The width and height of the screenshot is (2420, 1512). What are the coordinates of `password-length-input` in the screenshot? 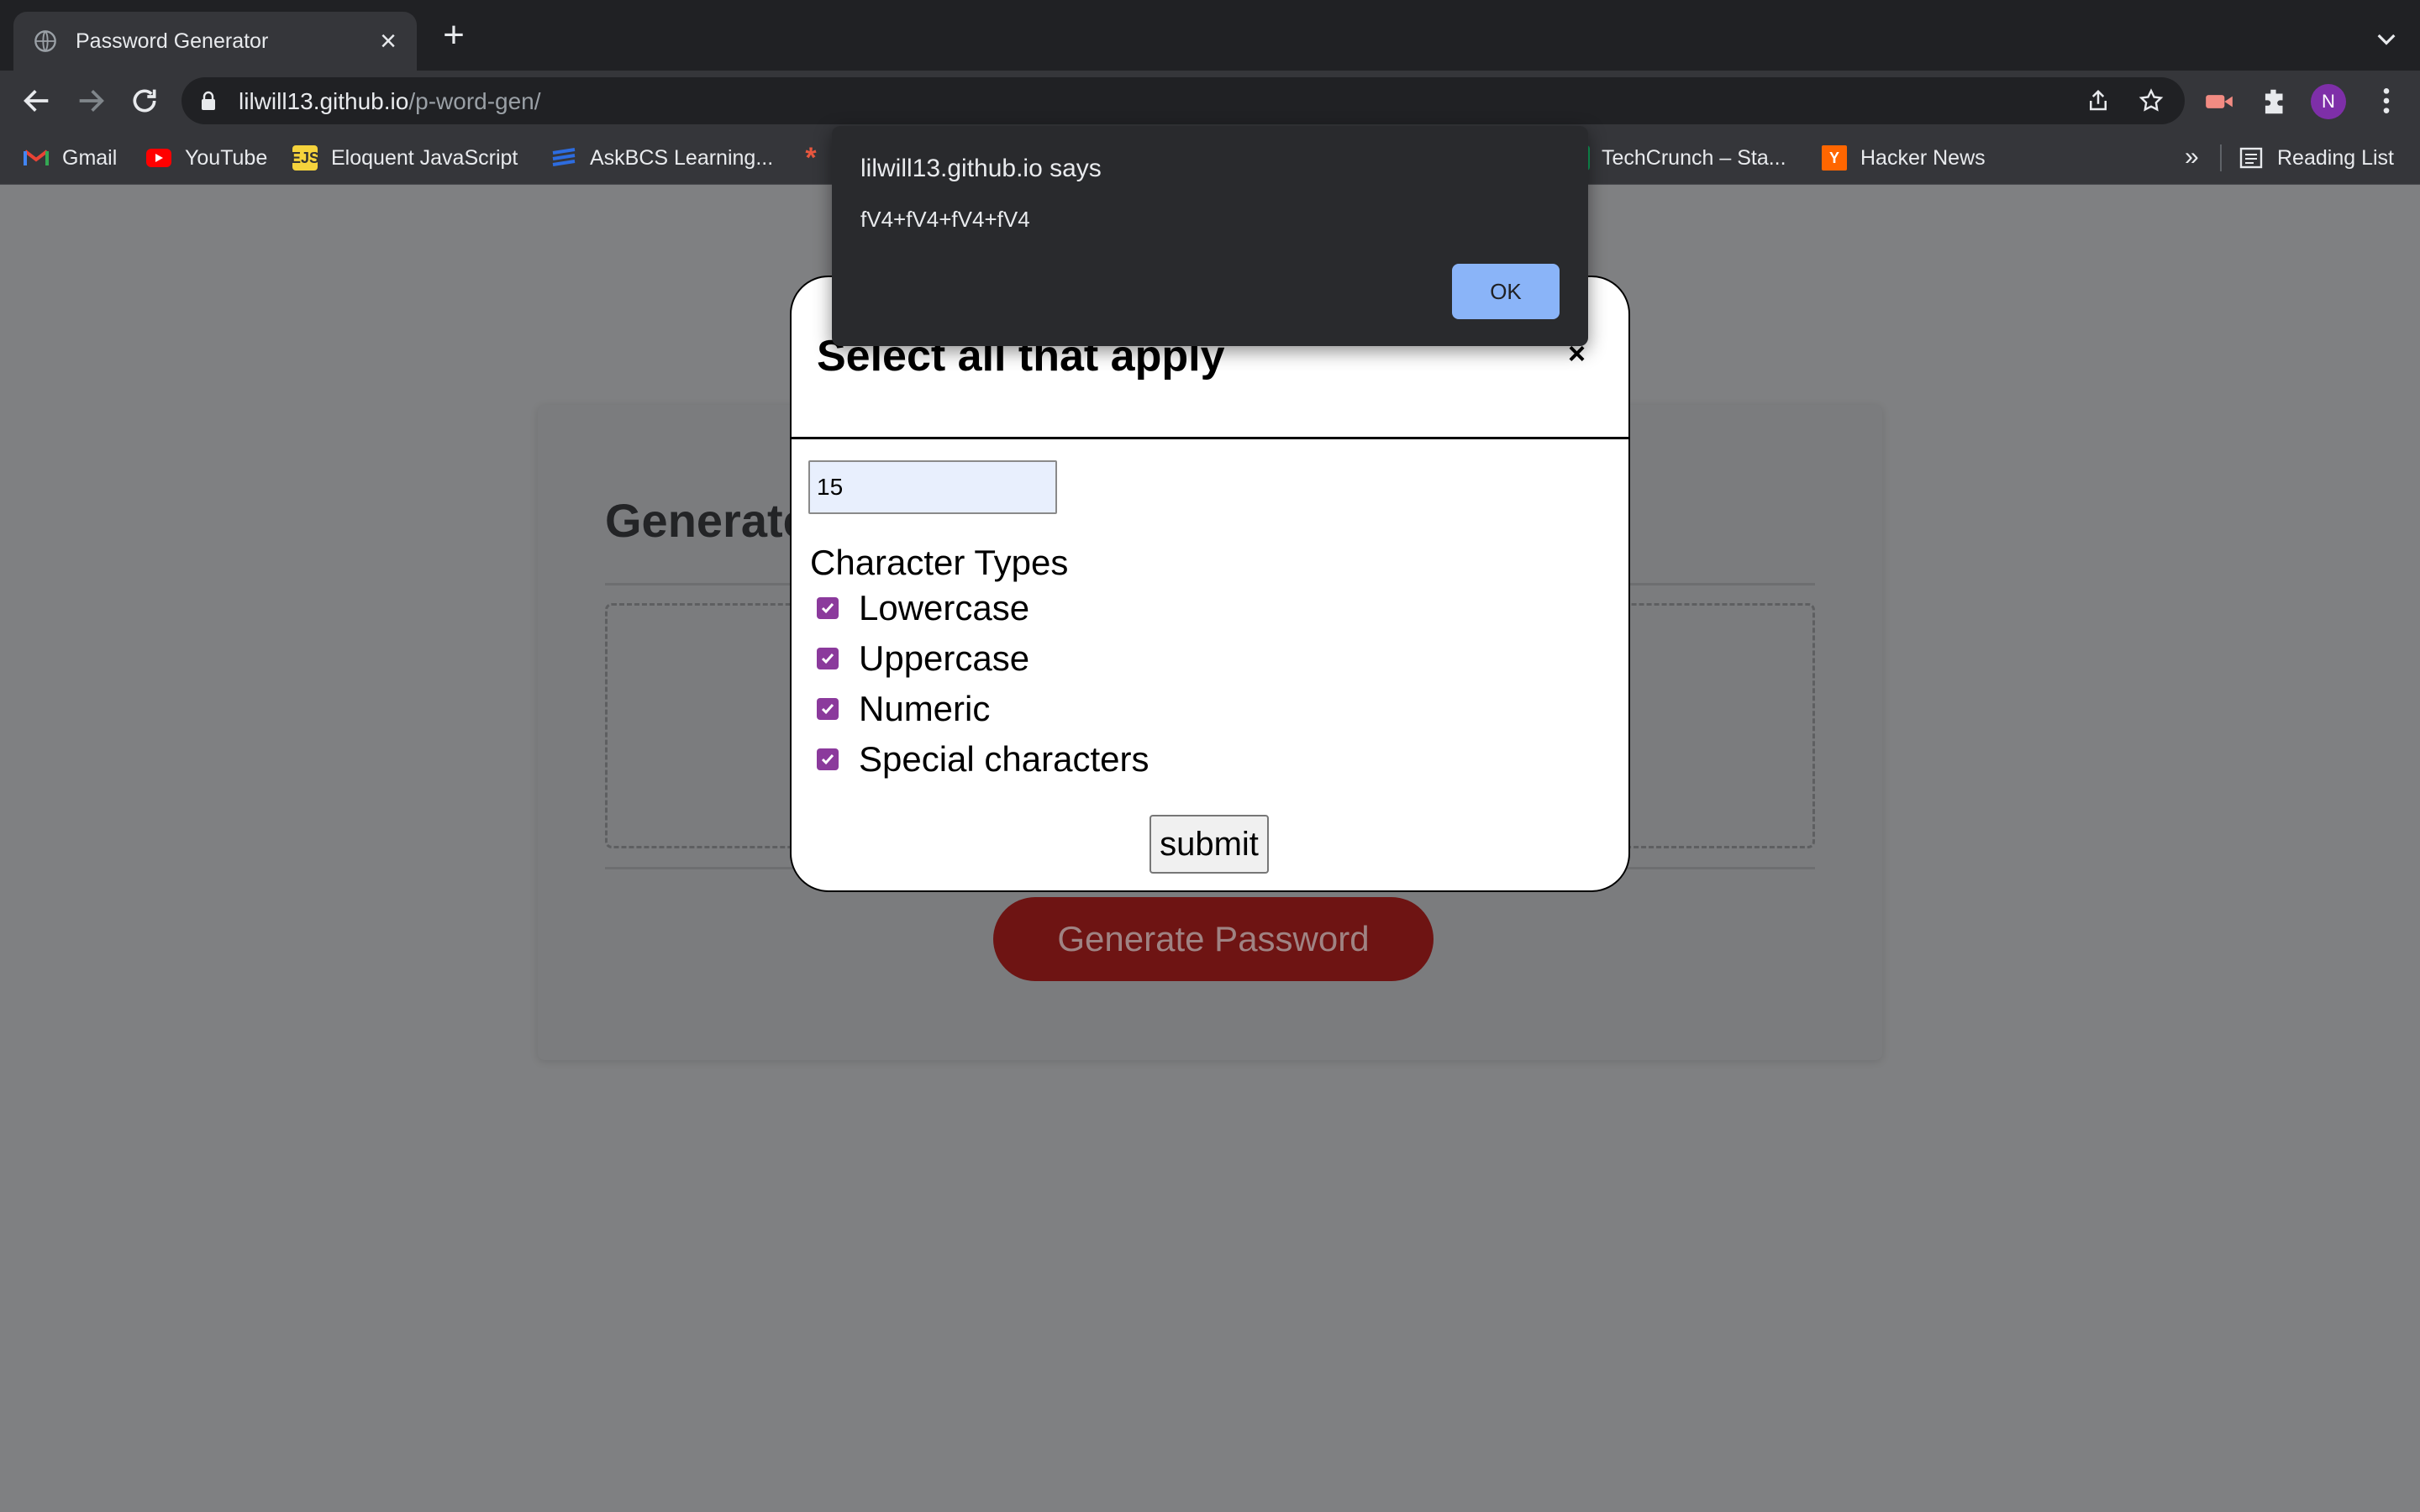 It's located at (932, 487).